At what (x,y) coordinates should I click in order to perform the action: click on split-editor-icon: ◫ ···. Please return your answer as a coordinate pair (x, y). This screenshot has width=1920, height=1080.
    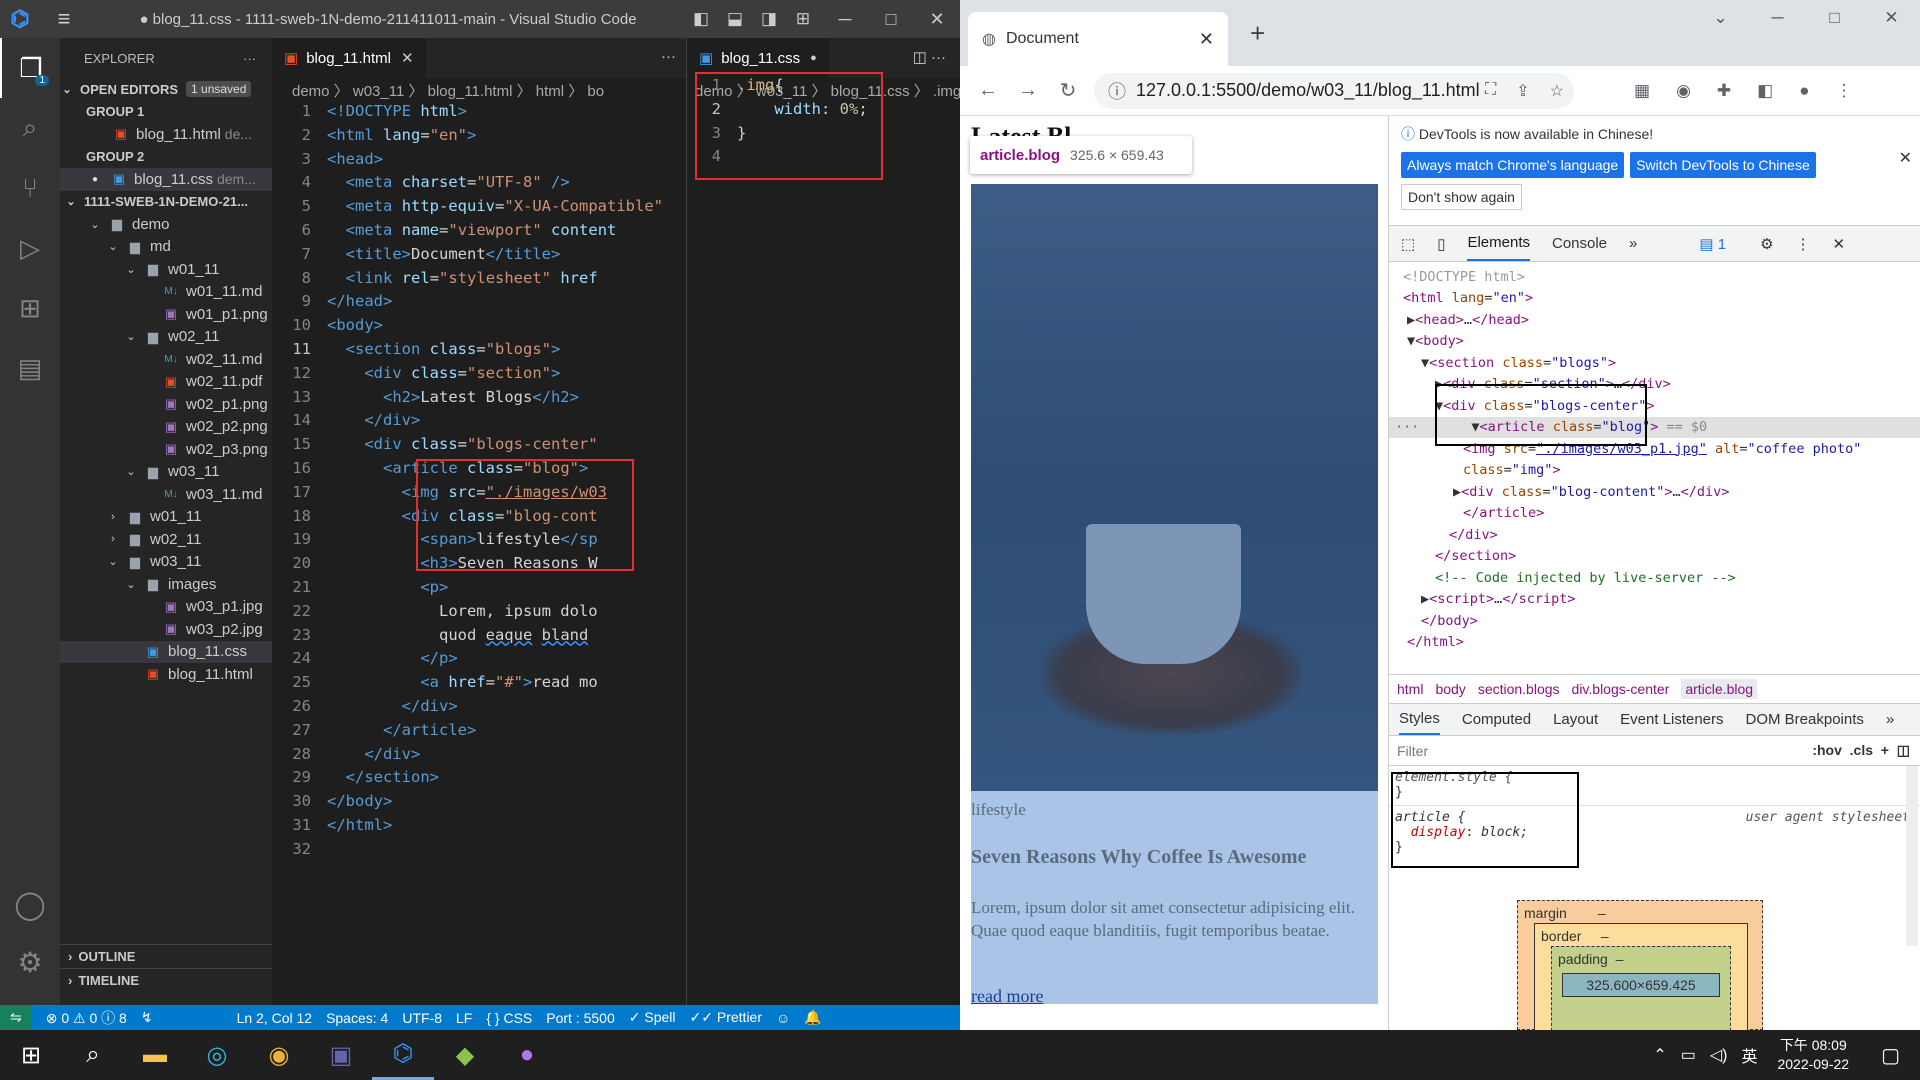
    Looking at the image, I should click on (929, 57).